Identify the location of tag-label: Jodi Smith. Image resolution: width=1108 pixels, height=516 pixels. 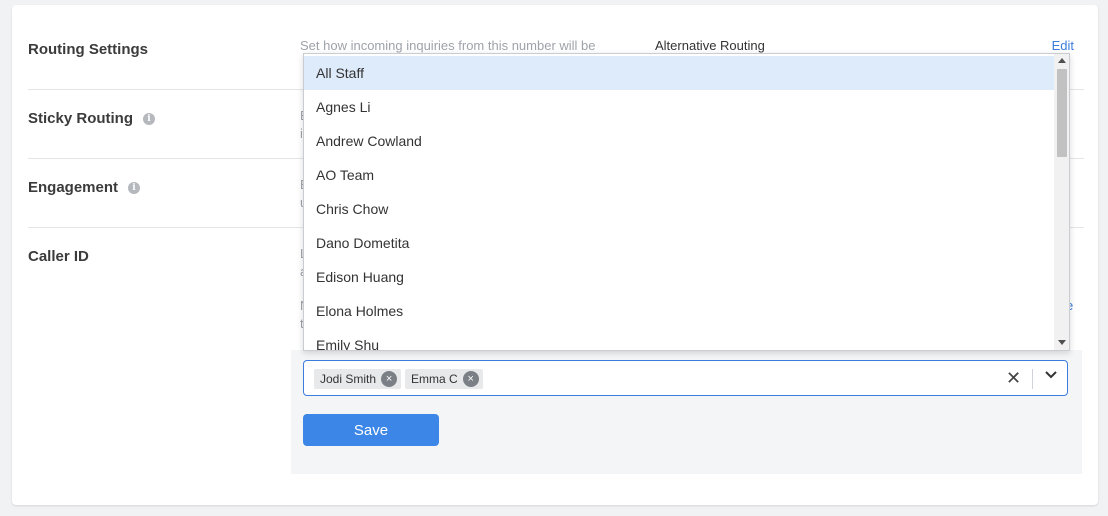
(348, 379).